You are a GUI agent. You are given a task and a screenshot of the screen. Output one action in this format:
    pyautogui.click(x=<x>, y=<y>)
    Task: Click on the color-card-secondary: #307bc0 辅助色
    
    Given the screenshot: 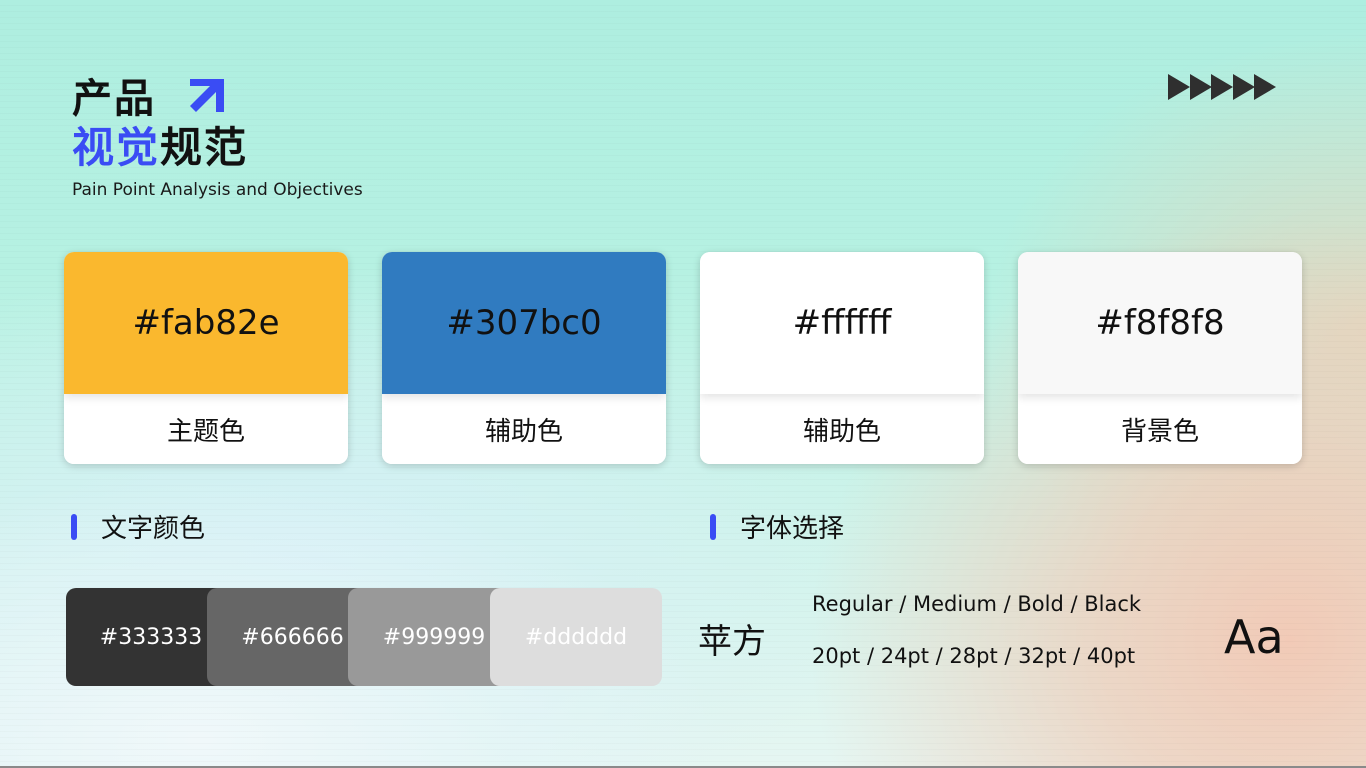 What is the action you would take?
    pyautogui.click(x=524, y=358)
    